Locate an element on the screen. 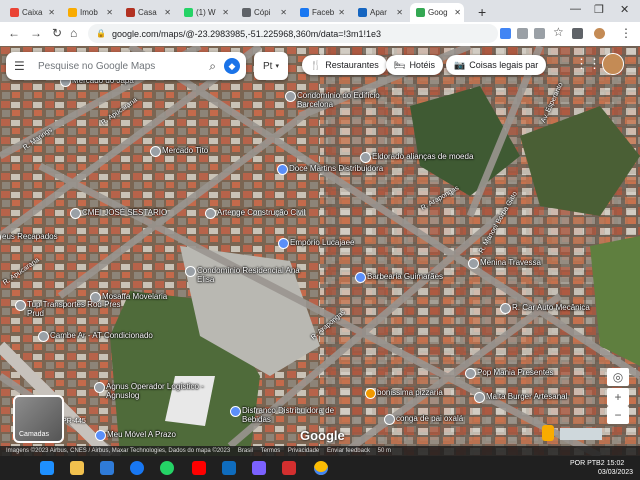 The height and width of the screenshot is (480, 640). extension-icon is located at coordinates (577, 33).